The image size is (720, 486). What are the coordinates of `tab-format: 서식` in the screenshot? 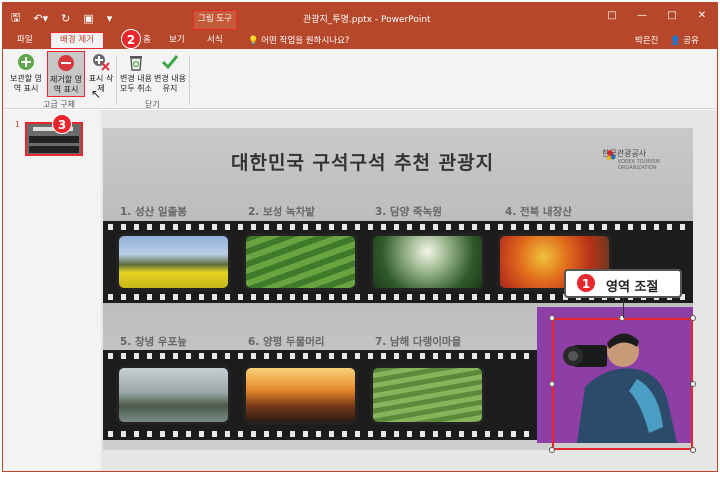 It's located at (215, 39).